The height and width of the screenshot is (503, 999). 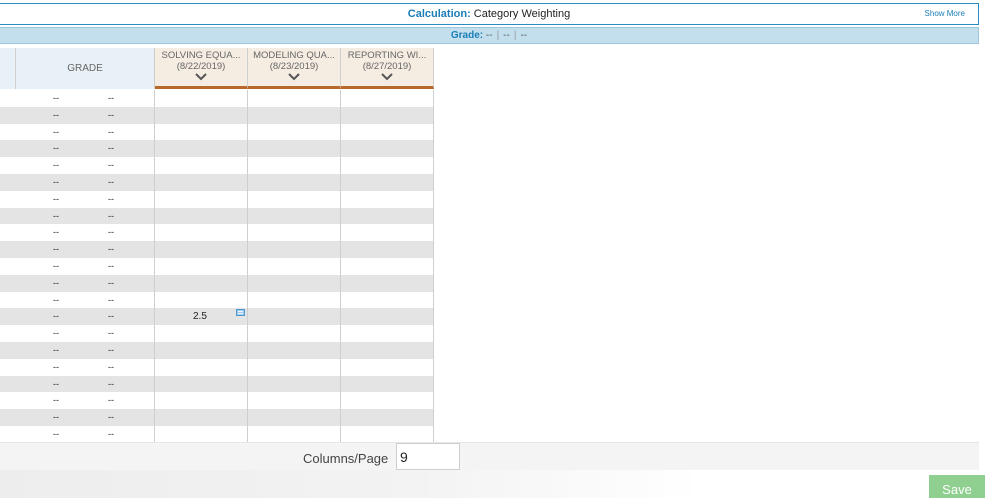 I want to click on assignment-header-modeling-quantities: MODELING QUA... (8/23/2019), so click(x=294, y=68).